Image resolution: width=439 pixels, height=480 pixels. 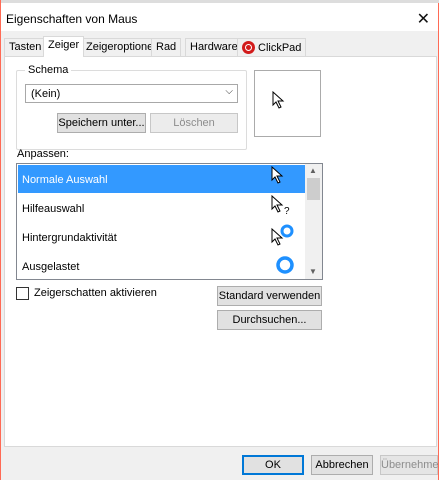 I want to click on tab-rad: Rad, so click(x=166, y=47).